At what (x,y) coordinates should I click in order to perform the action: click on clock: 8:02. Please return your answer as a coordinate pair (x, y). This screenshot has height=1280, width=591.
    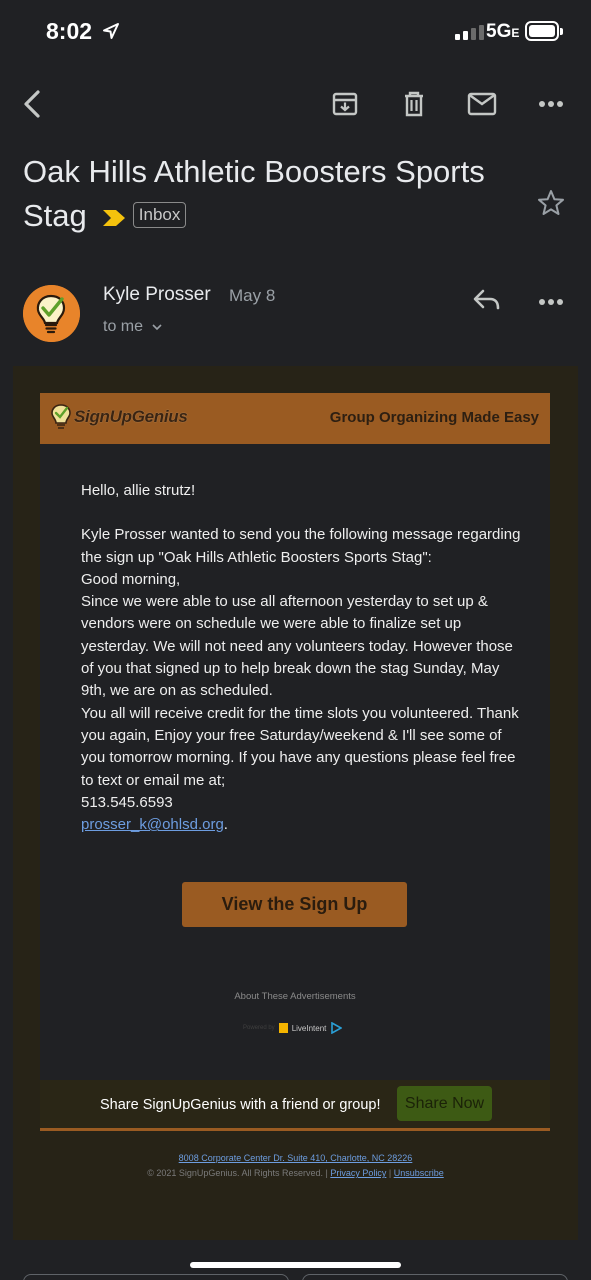
    Looking at the image, I should click on (69, 31).